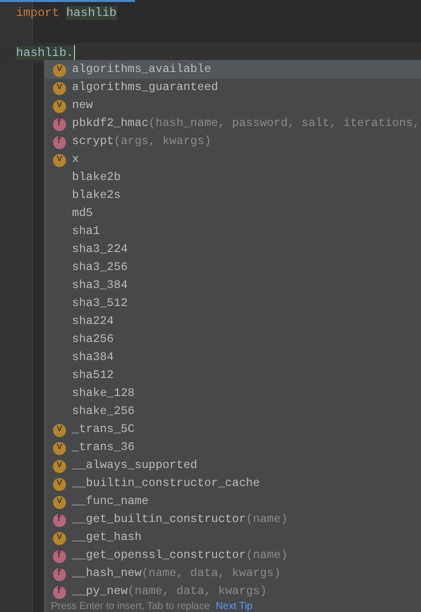 The width and height of the screenshot is (421, 612). Describe the element at coordinates (233, 304) in the screenshot. I see `completion-item: sha3_512` at that location.